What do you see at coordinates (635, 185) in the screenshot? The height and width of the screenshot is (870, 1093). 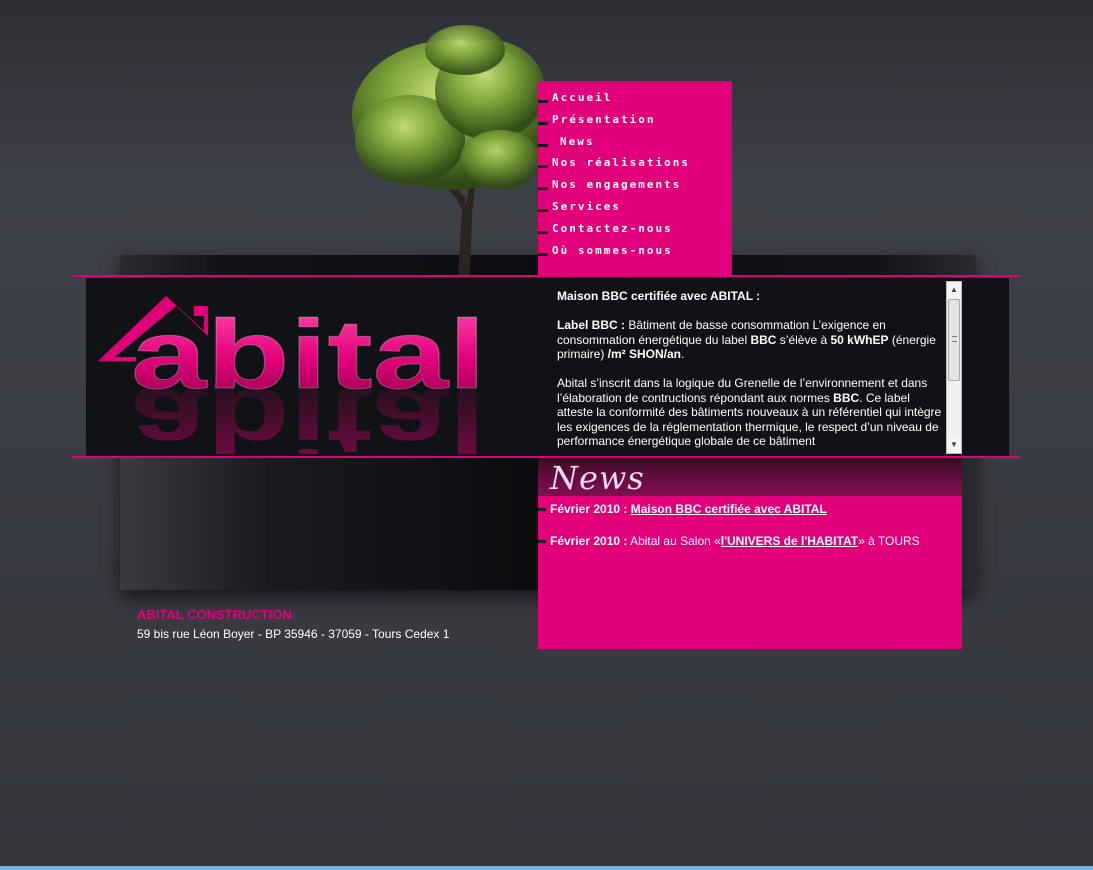 I see `nav-item-engagements: Nos engagements` at bounding box center [635, 185].